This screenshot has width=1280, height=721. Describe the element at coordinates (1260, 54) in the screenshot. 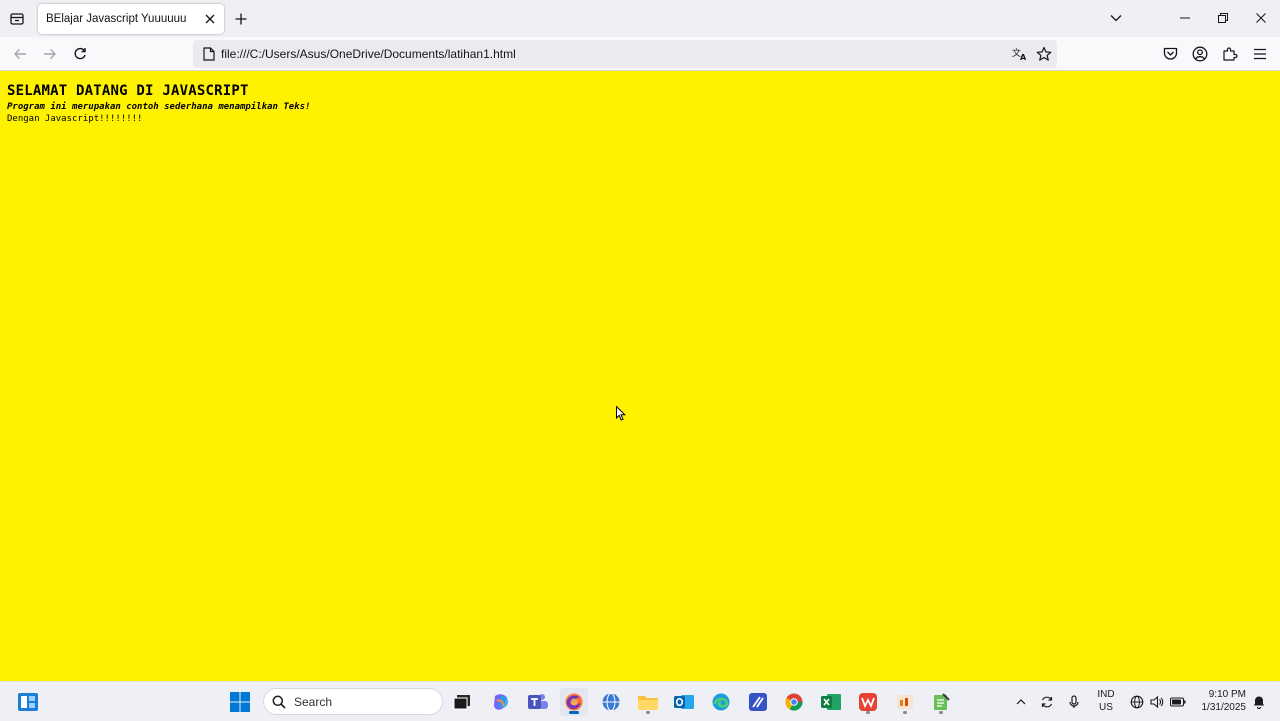

I see `menu-icon` at that location.